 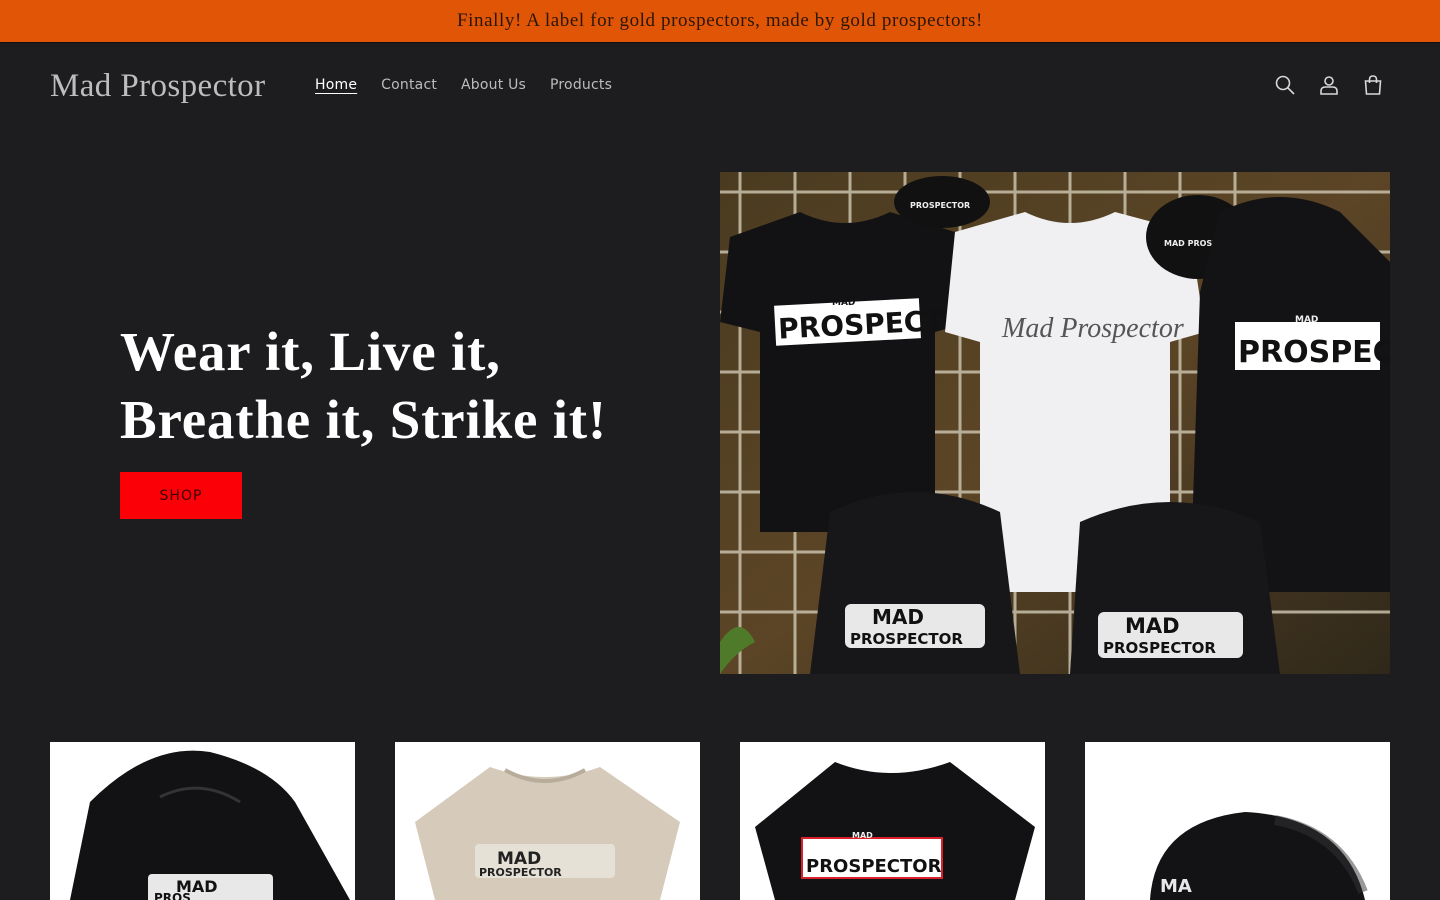 What do you see at coordinates (157, 86) in the screenshot?
I see `site-logo: Mad Prospector` at bounding box center [157, 86].